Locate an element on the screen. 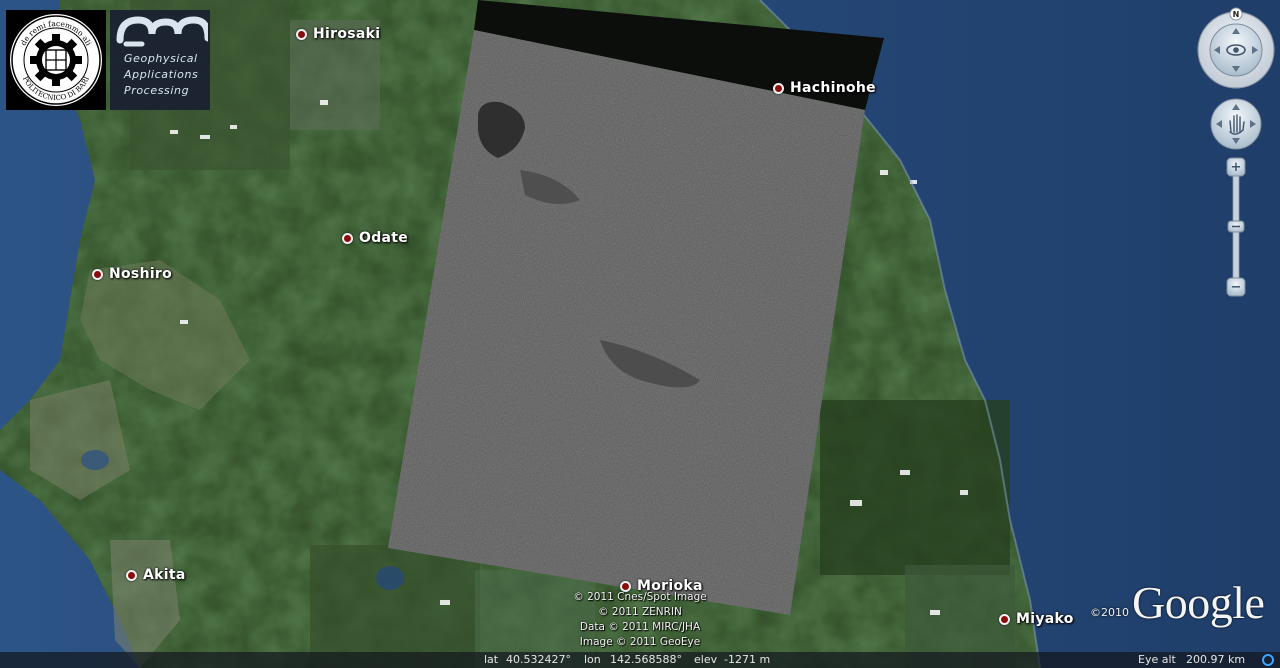 The width and height of the screenshot is (1280, 668). city-marker-miyako: Miyako is located at coordinates (1036, 619).